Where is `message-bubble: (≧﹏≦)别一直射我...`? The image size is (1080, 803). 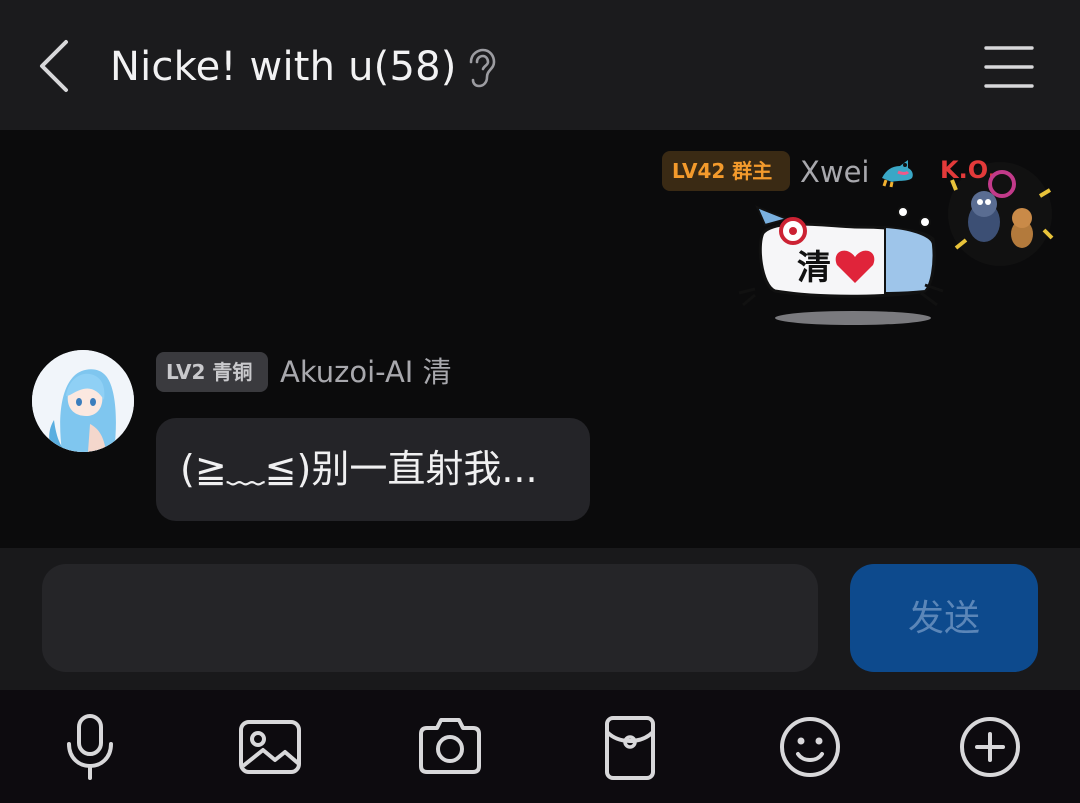
message-bubble: (≧﹏≦)别一直射我... is located at coordinates (373, 469).